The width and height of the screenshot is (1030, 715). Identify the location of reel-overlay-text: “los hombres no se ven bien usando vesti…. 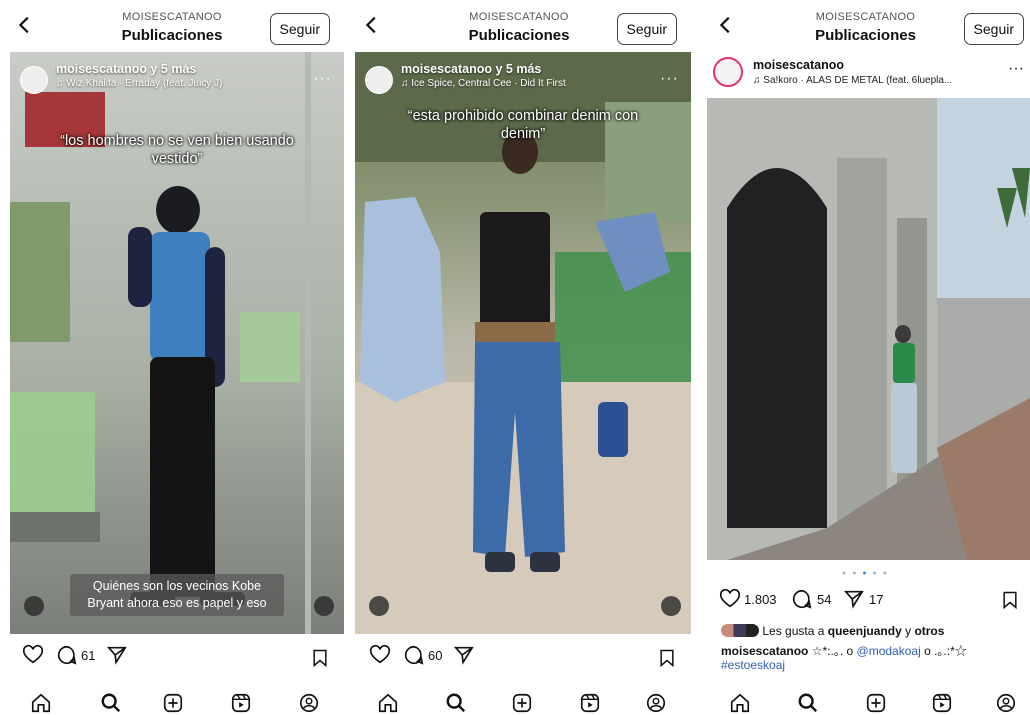
(177, 150).